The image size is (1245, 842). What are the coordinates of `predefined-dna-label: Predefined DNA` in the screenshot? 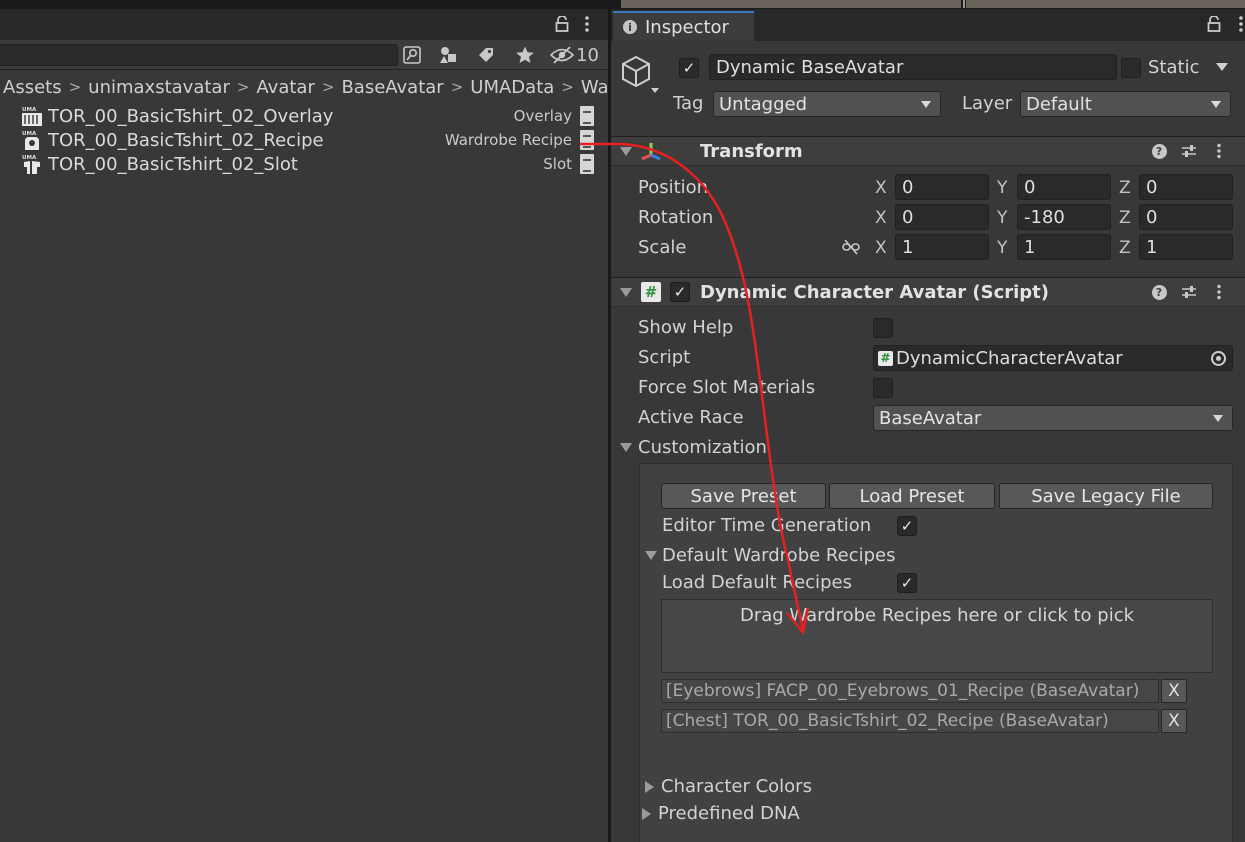 It's located at (729, 813).